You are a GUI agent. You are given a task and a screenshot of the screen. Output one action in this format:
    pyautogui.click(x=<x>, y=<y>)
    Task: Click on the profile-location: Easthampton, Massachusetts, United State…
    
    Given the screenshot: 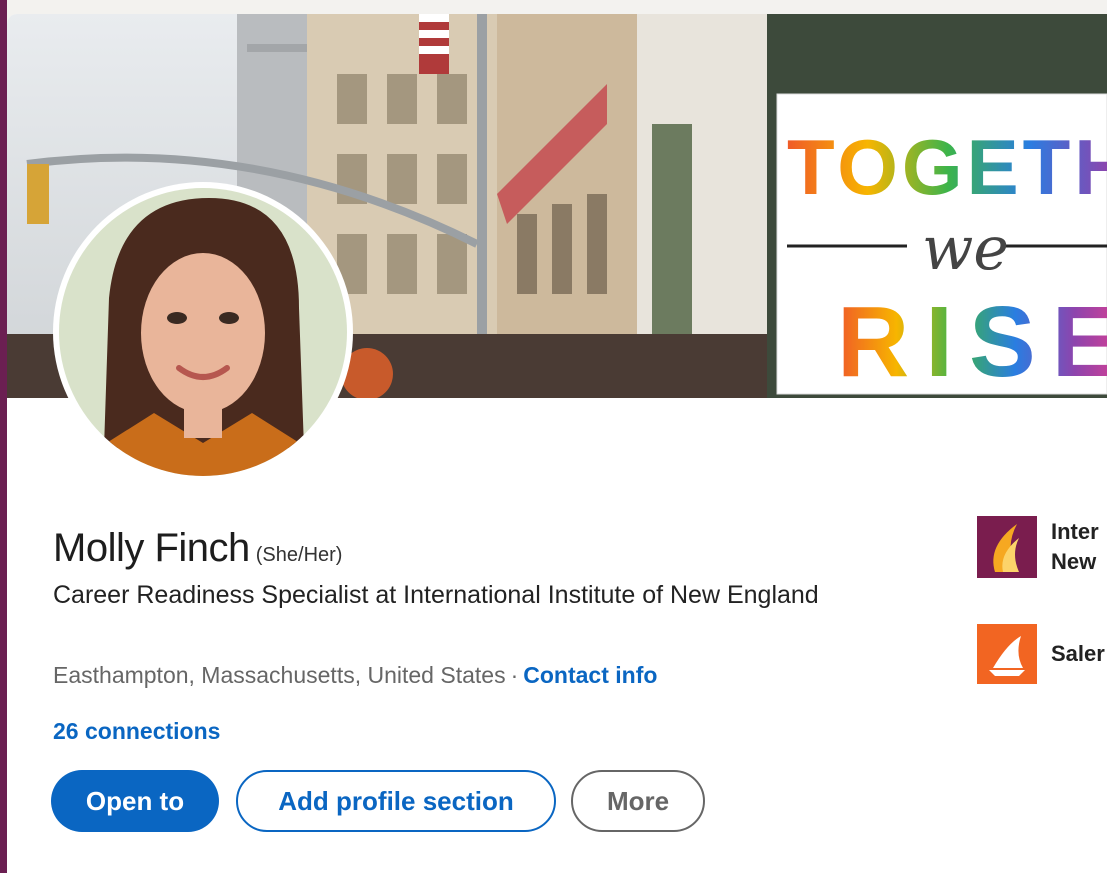 What is the action you would take?
    pyautogui.click(x=279, y=675)
    